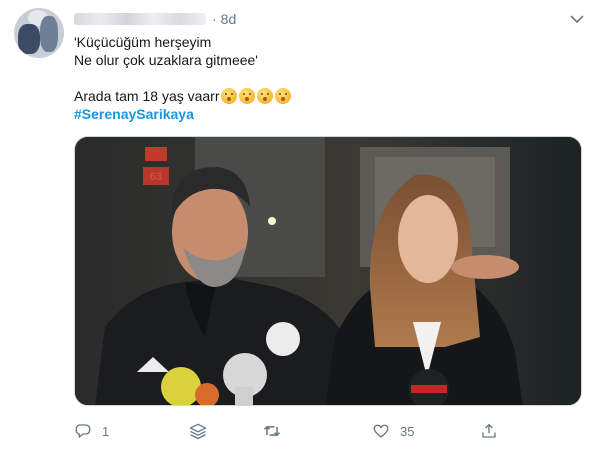 The height and width of the screenshot is (452, 598). What do you see at coordinates (166, 60) in the screenshot?
I see `tweet-text-line-2: Ne olur çok uzaklara gitmeee'` at bounding box center [166, 60].